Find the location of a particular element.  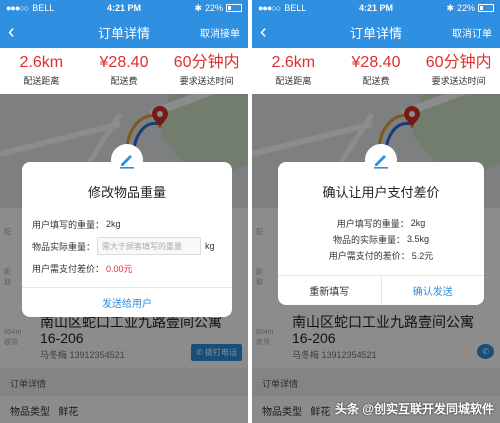

dialog-title: 确认让用户支付差价 is located at coordinates (381, 192).